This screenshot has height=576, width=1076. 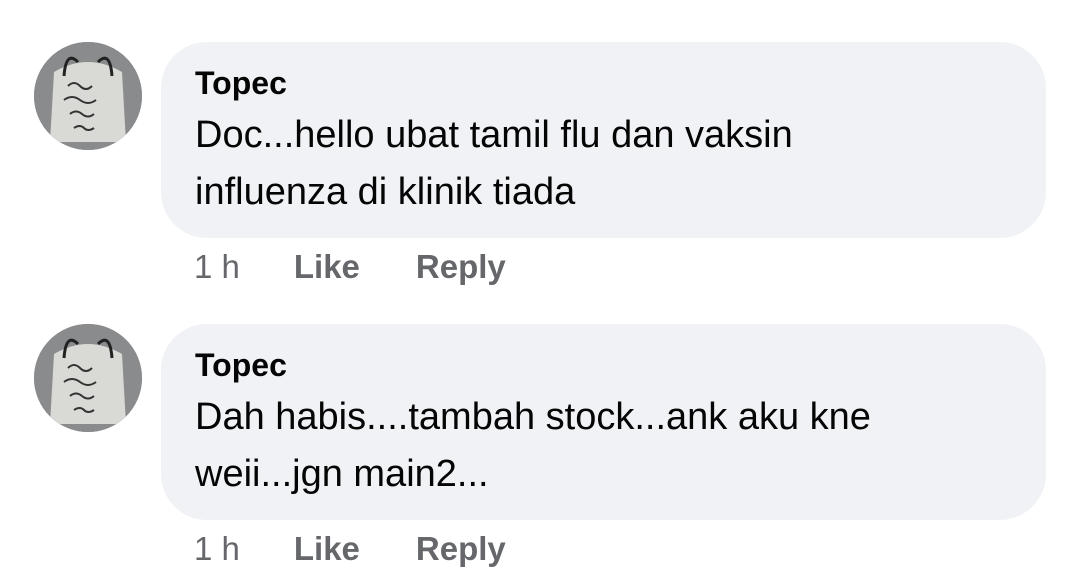 What do you see at coordinates (577, 5) in the screenshot?
I see `cut-off-reply-link: ···` at bounding box center [577, 5].